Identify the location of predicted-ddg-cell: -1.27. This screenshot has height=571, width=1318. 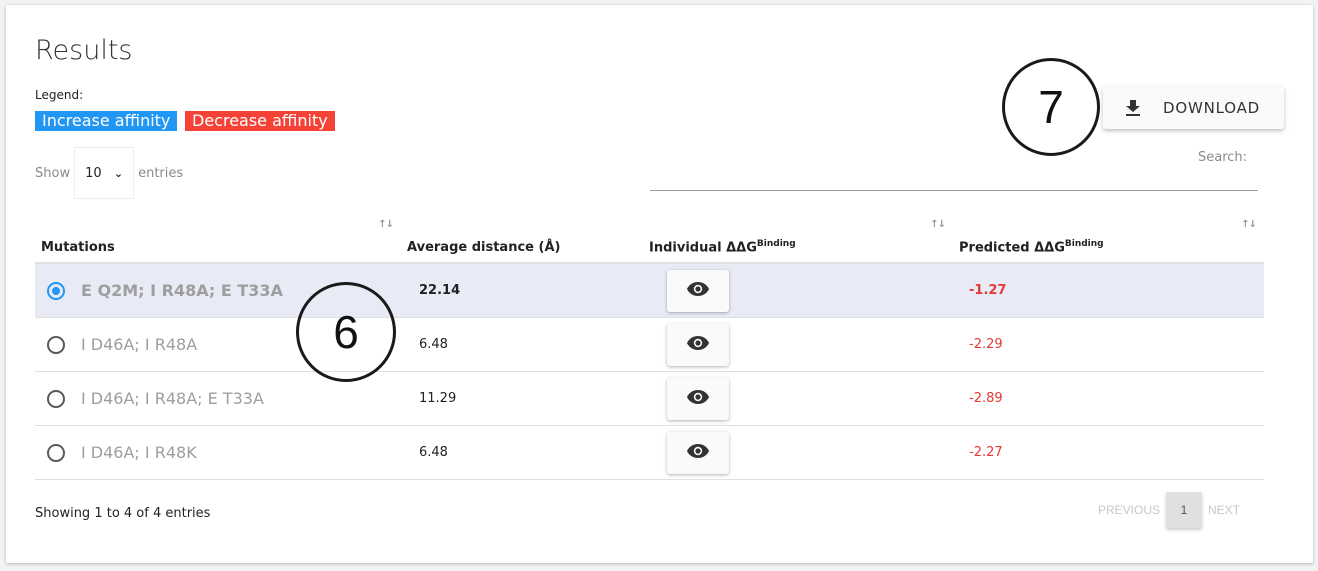
(1108, 290).